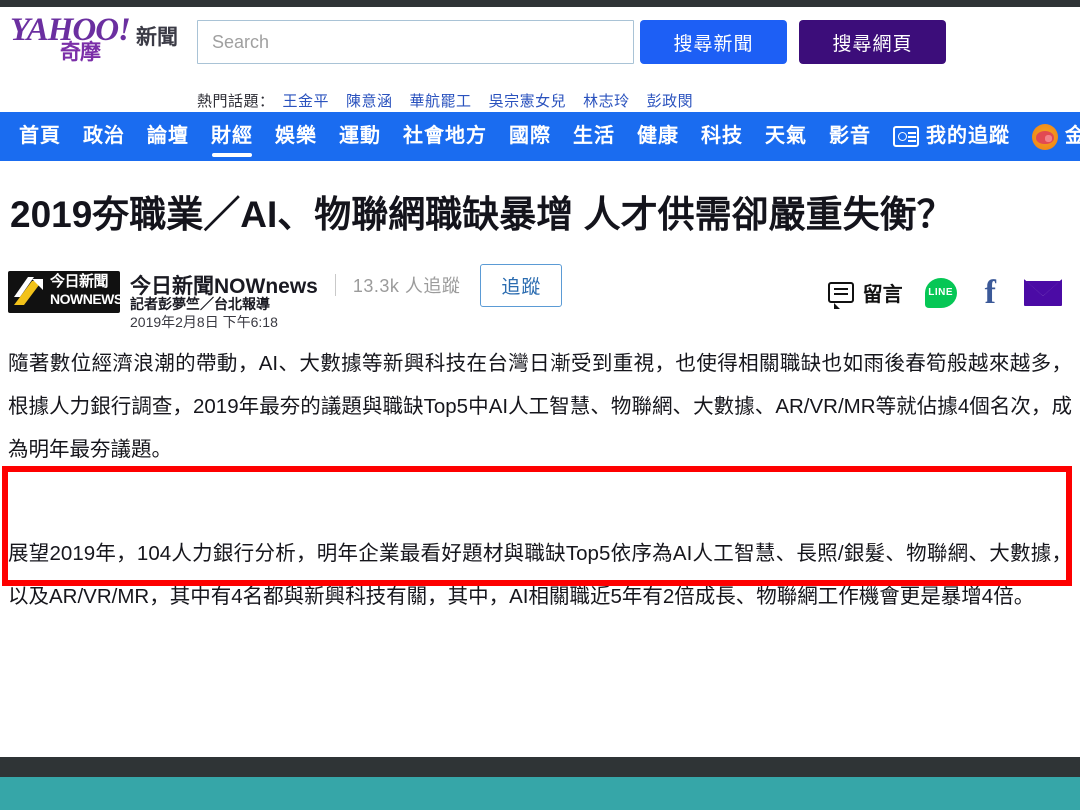 Image resolution: width=1080 pixels, height=810 pixels. I want to click on trending-topics: 熱門話題： 王金平 陳意涵 華航罷工 吳宗憲女兒 林志玲 彭政閔, so click(453, 100).